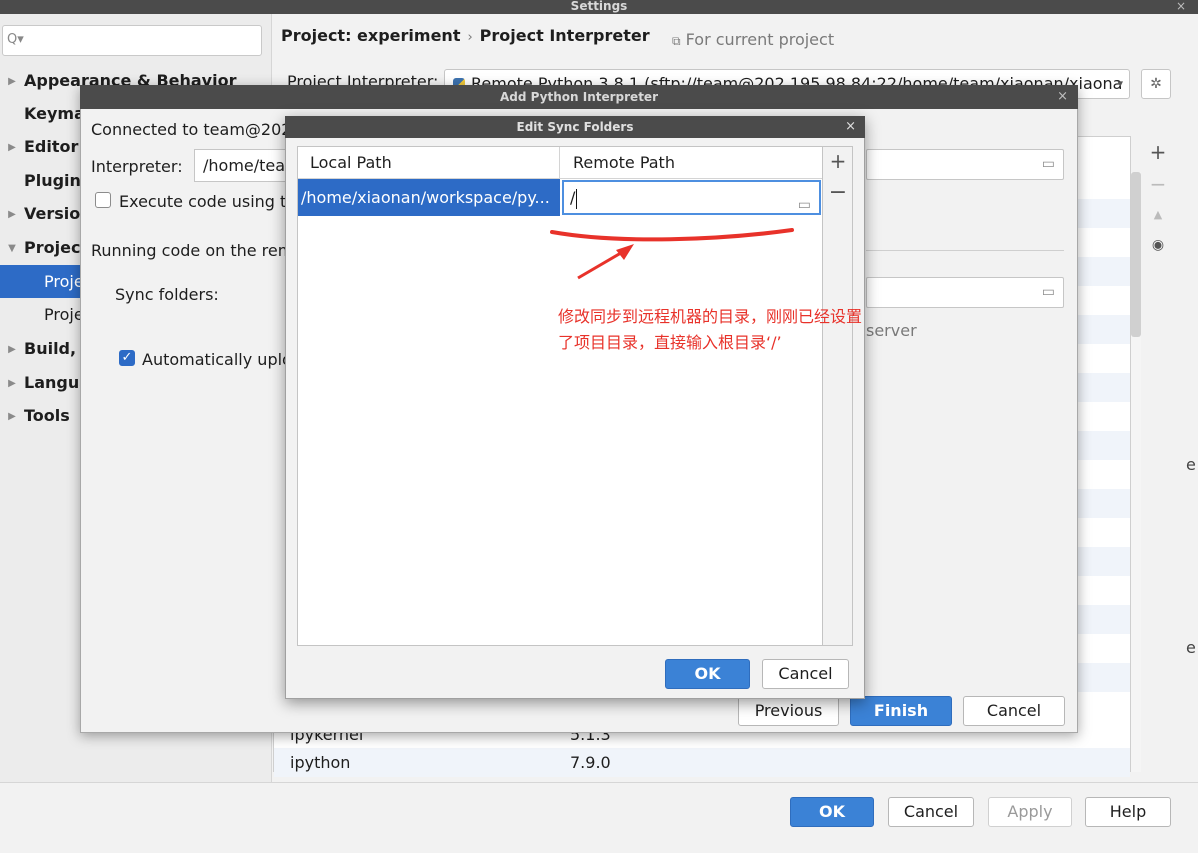 The image size is (1198, 853). What do you see at coordinates (760, 39) in the screenshot?
I see `scope-label: For current project` at bounding box center [760, 39].